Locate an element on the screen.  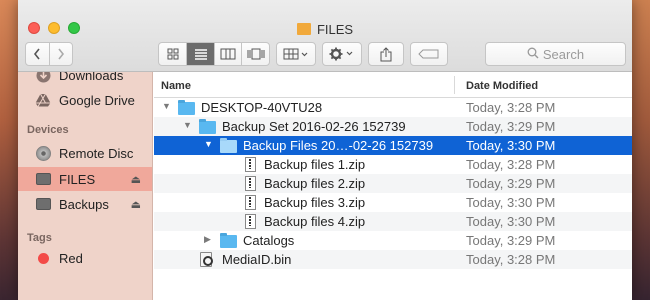
sidebar-item-google-drive: Google Drive is located at coordinates (85, 100).